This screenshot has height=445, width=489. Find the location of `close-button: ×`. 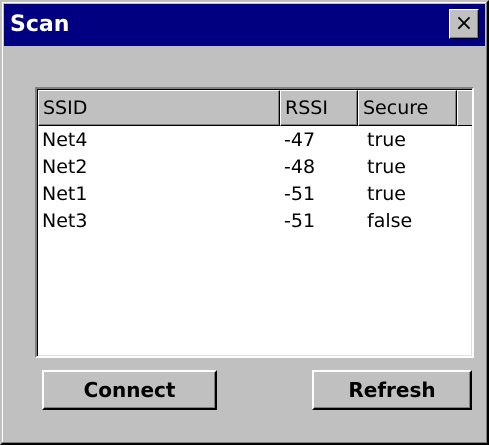

close-button: × is located at coordinates (464, 24).